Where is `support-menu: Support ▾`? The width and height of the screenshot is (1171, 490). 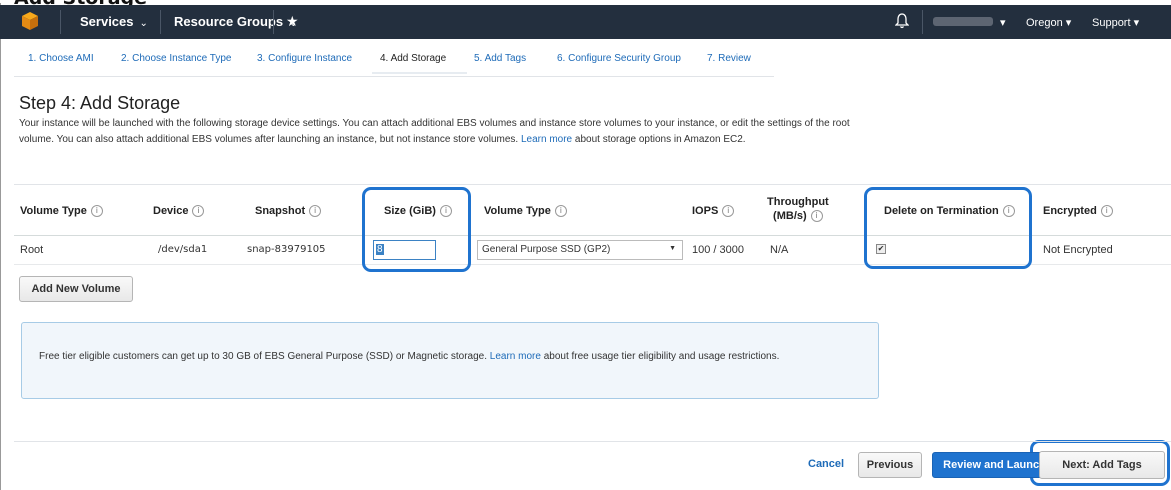
support-menu: Support ▾ is located at coordinates (1115, 22).